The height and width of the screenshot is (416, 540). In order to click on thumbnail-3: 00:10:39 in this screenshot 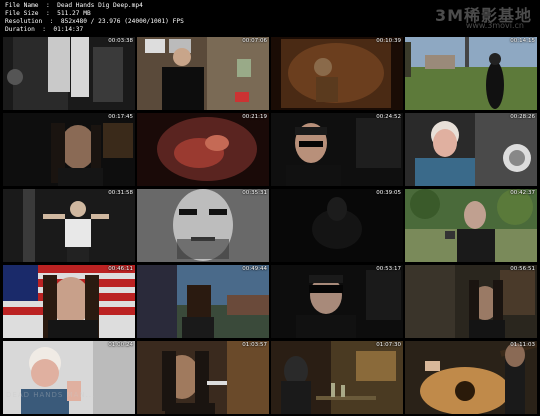, I will do `click(337, 73)`.